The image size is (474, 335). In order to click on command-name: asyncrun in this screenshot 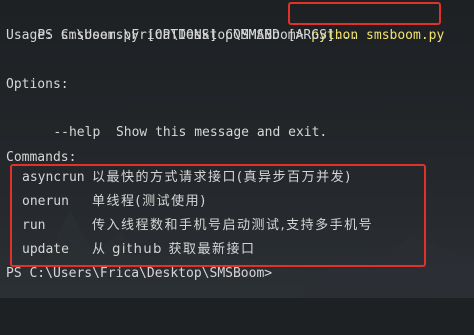, I will do `click(53, 177)`.